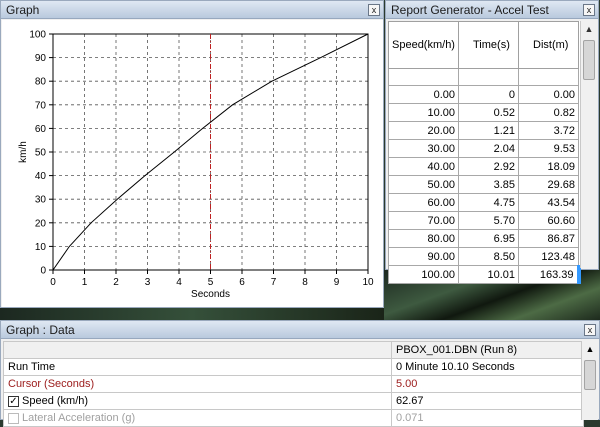  I want to click on cell-speed: 50.00, so click(423, 184).